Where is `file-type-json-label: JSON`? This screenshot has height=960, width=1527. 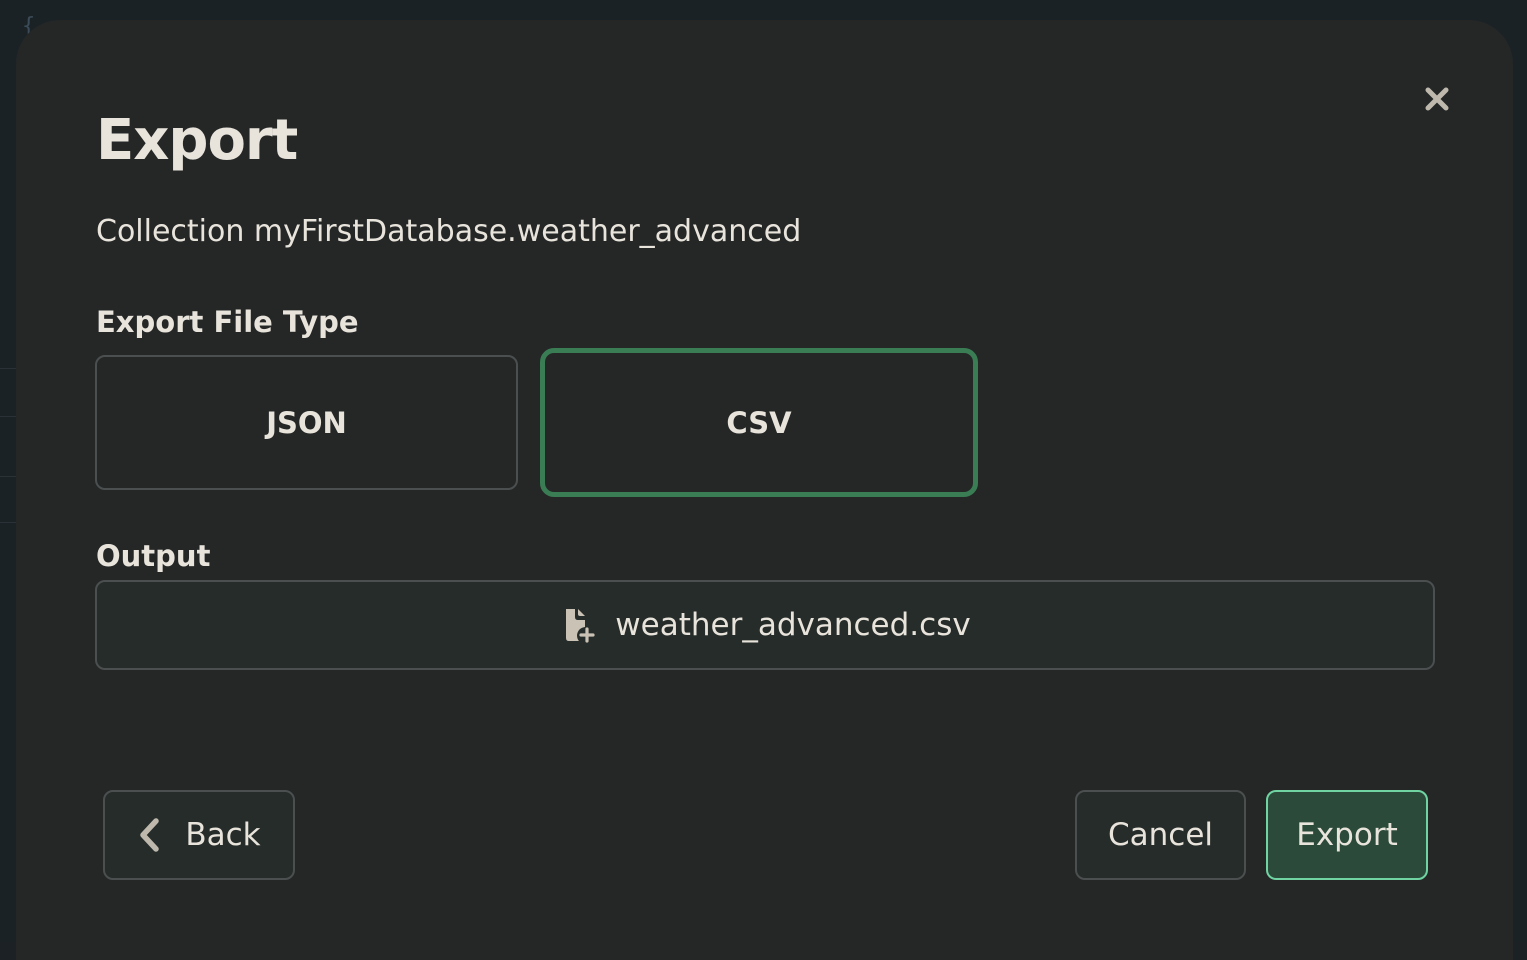
file-type-json-label: JSON is located at coordinates (306, 422).